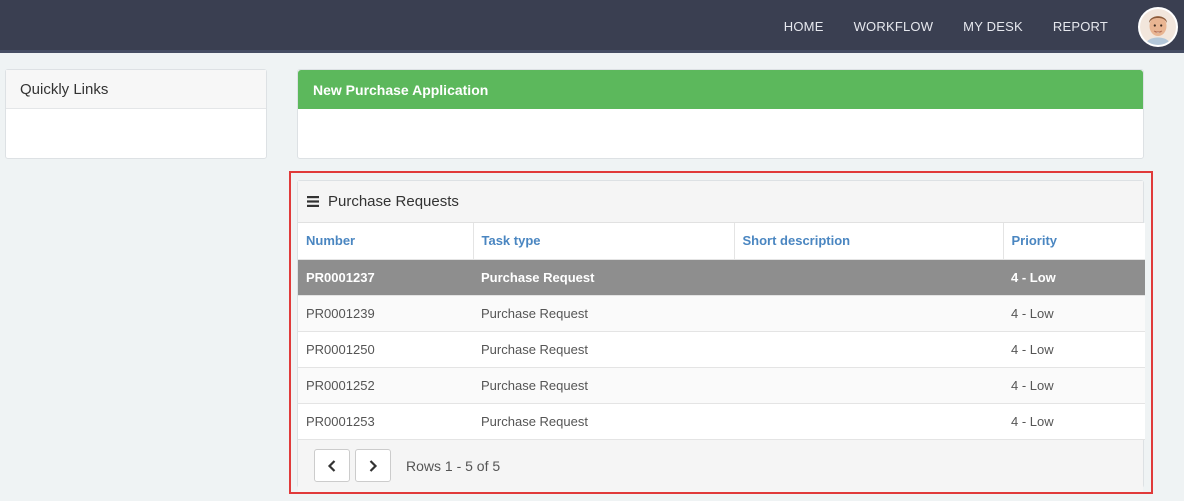 The width and height of the screenshot is (1184, 501). I want to click on table-row: PR0001250 Purchase Request 4 - Low, so click(721, 349).